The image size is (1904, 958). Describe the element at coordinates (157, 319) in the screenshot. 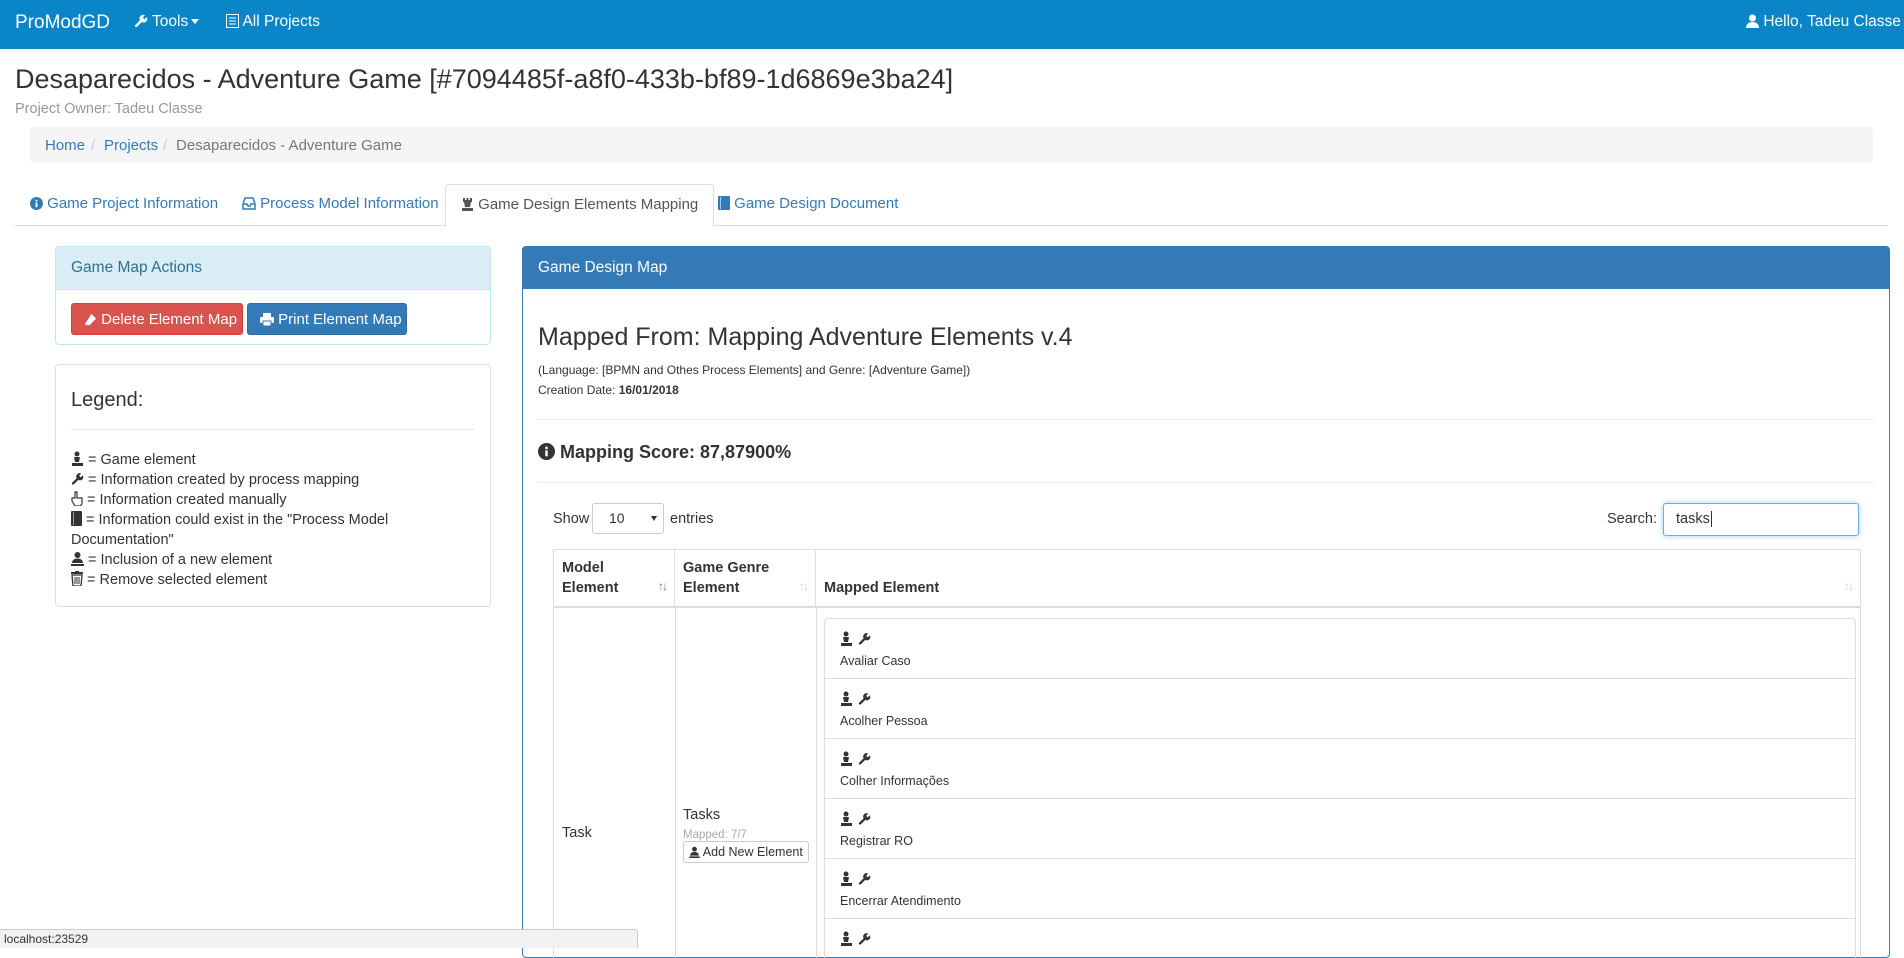

I see `delete-element-map-button: Delete Element Map` at that location.